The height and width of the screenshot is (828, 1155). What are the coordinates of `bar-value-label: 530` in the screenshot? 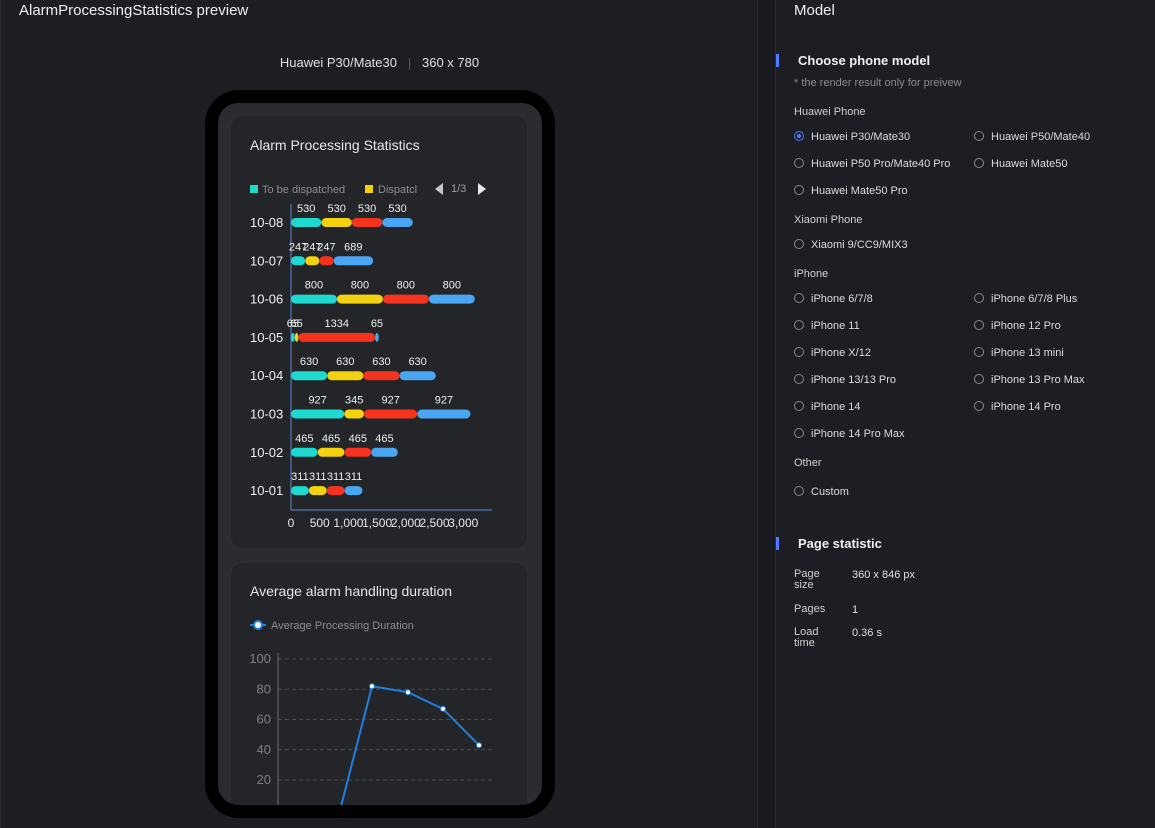 It's located at (397, 209).